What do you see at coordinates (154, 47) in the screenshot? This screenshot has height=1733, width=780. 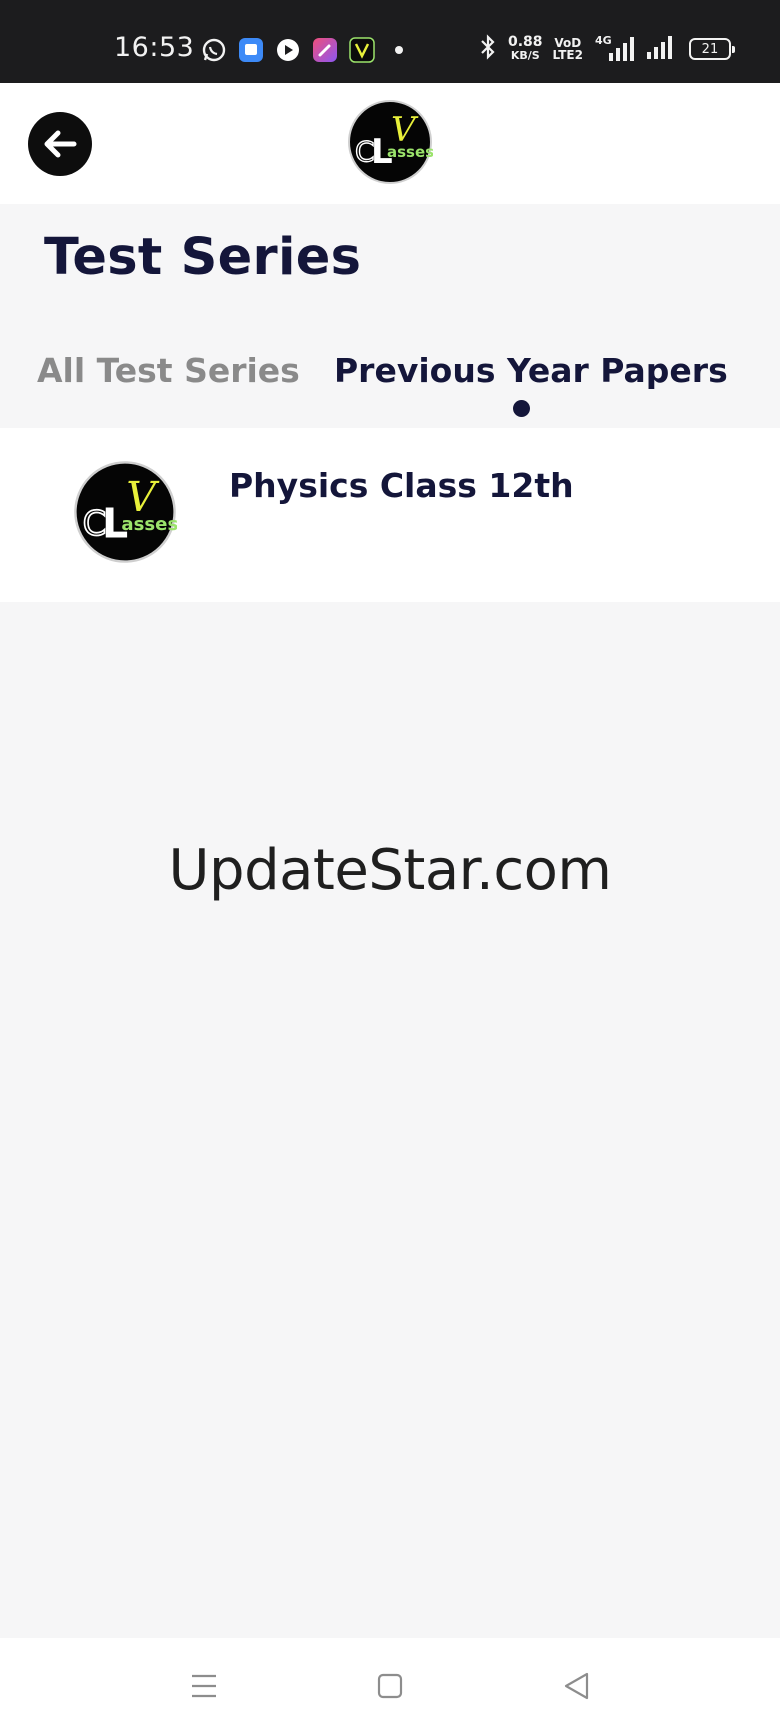 I see `status-time: 16:53` at bounding box center [154, 47].